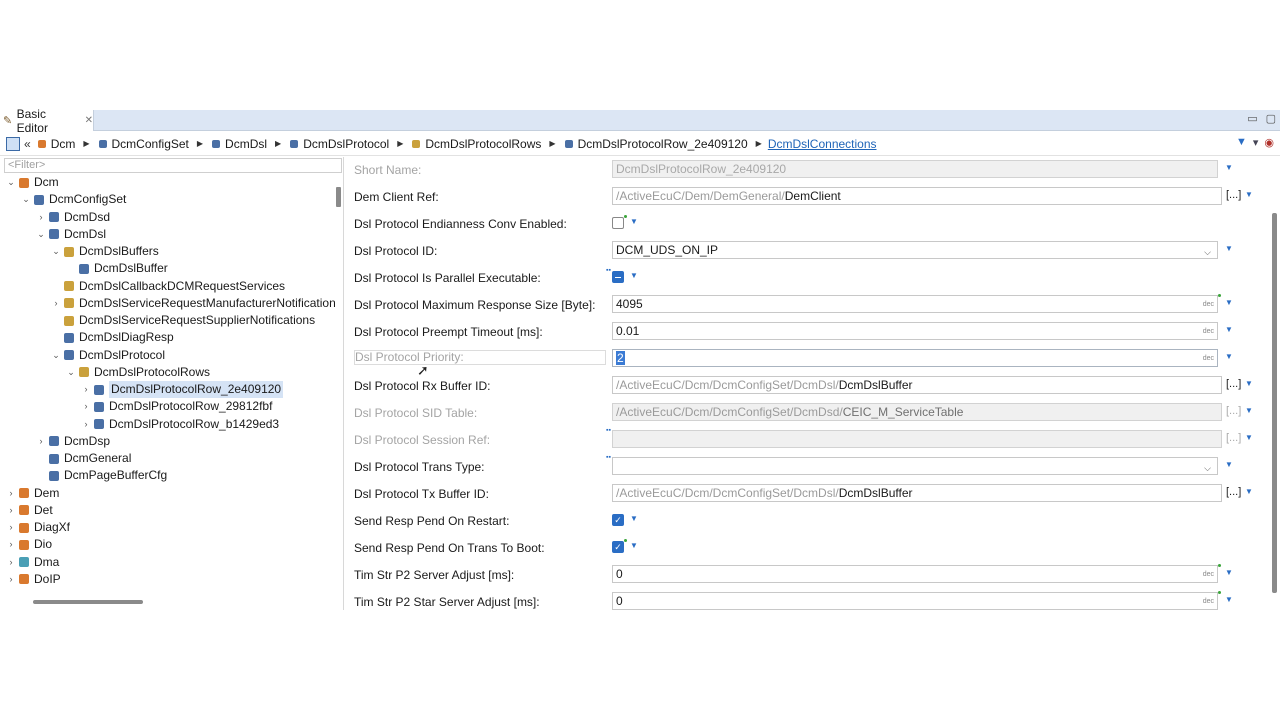 The width and height of the screenshot is (1280, 720). Describe the element at coordinates (618, 277) in the screenshot. I see `parallel-checkbox` at that location.